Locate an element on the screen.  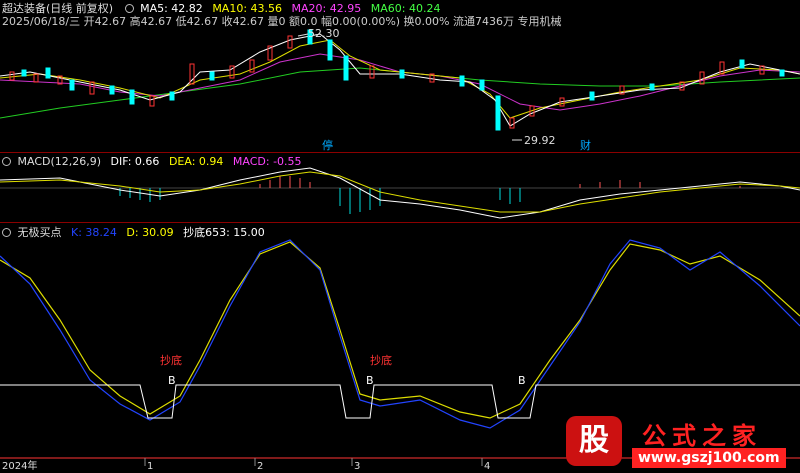
year-label: 2024年 is located at coordinates (20, 466).